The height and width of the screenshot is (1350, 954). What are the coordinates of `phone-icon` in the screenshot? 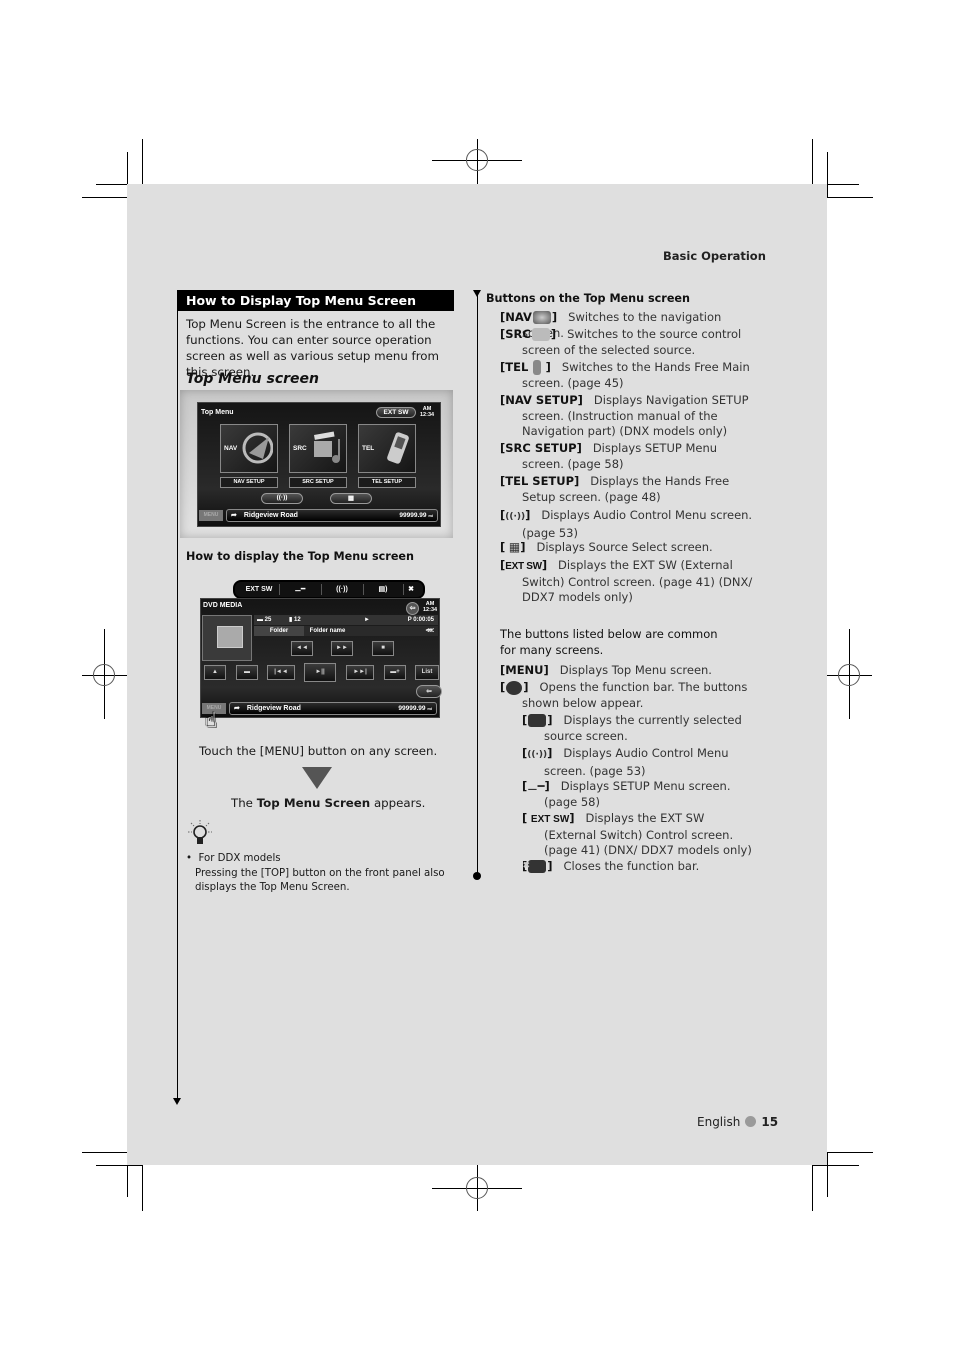 It's located at (536, 367).